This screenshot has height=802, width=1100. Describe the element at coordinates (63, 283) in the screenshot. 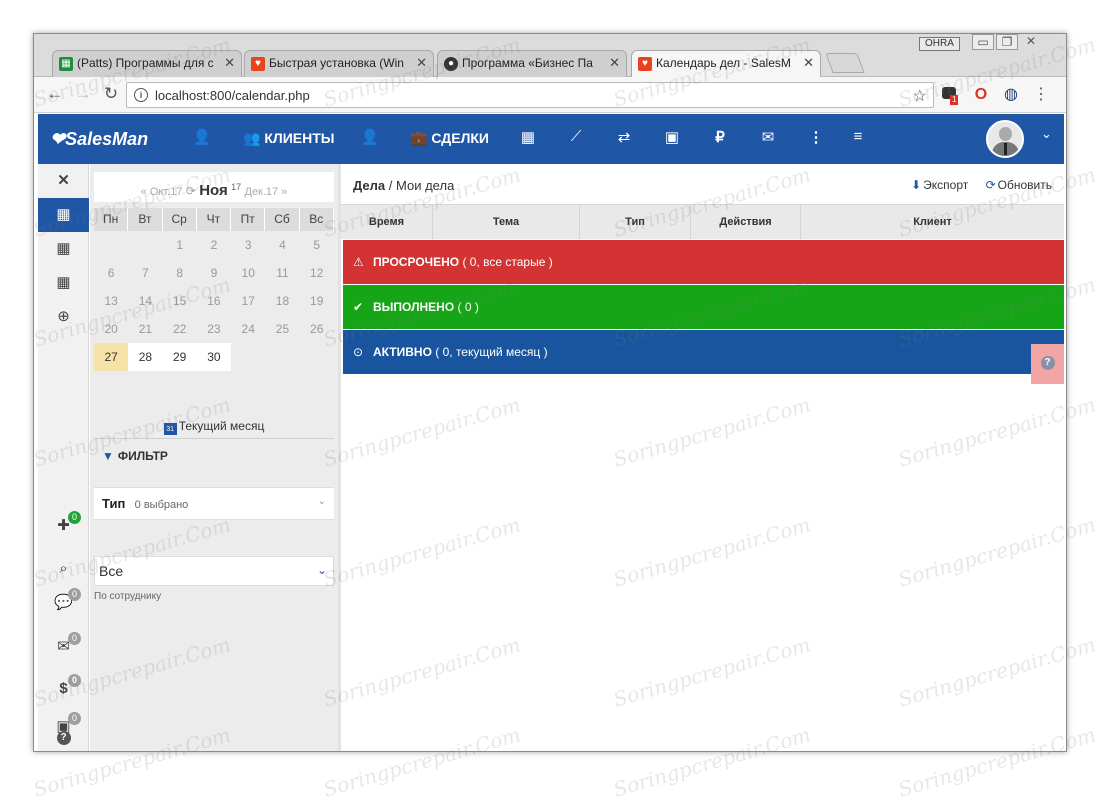

I see `calendar-group-icon: ▦` at that location.